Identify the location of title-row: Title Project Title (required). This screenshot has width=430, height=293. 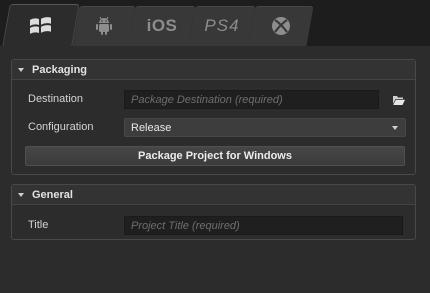
(213, 226).